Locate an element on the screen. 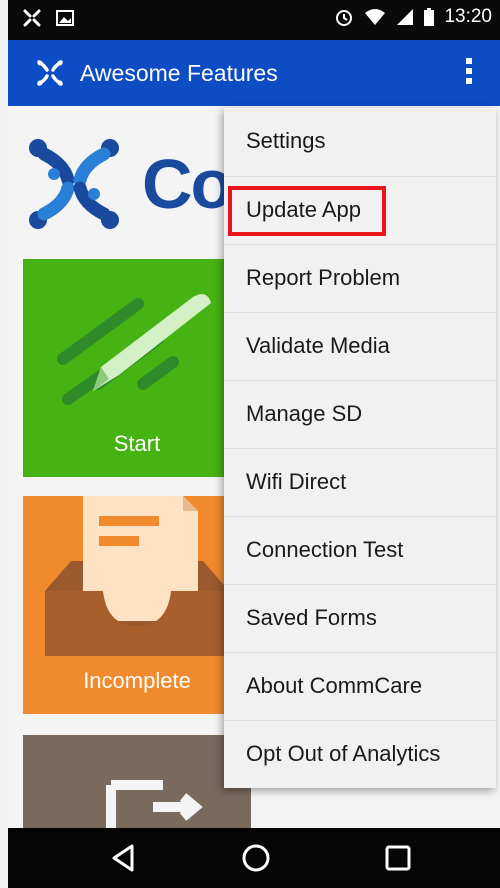 The height and width of the screenshot is (888, 500). status-bar: 13:20 is located at coordinates (254, 20).